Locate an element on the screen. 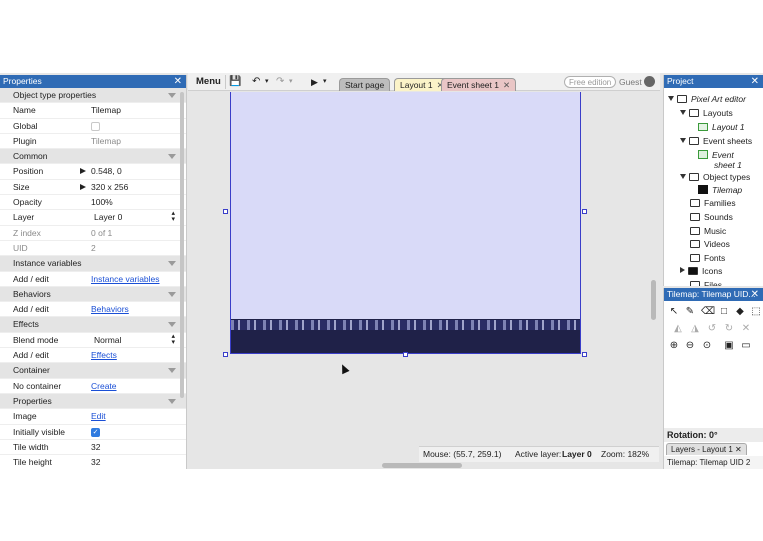 The height and width of the screenshot is (541, 763). property-link: Create is located at coordinates (104, 386).